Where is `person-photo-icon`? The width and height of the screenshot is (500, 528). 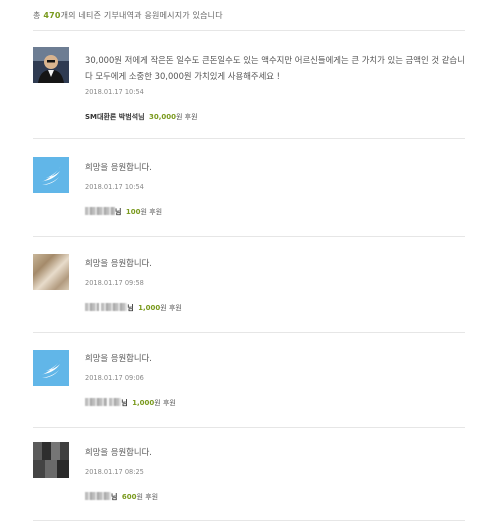 person-photo-icon is located at coordinates (51, 65).